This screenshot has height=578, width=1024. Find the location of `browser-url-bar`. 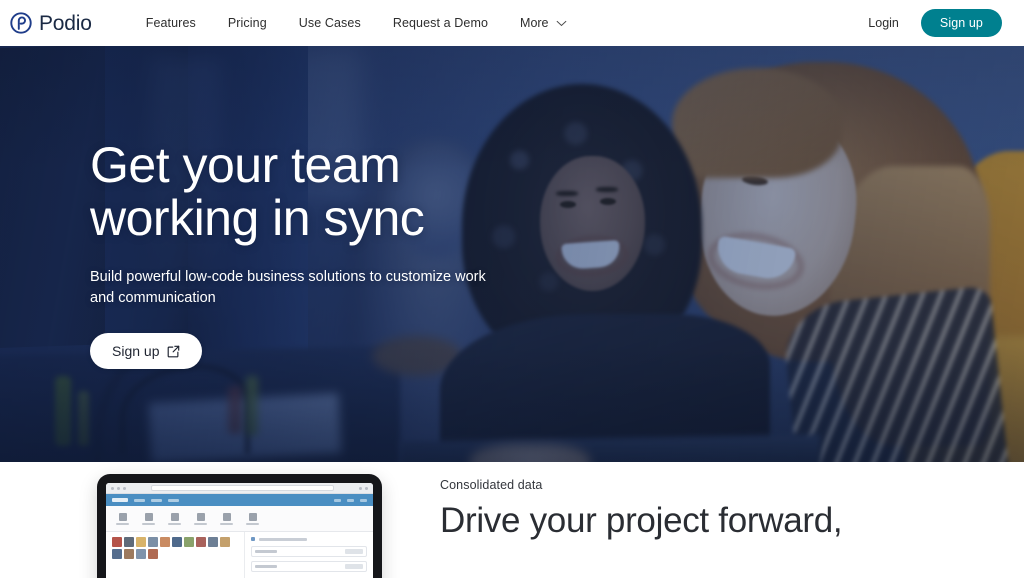

browser-url-bar is located at coordinates (242, 488).